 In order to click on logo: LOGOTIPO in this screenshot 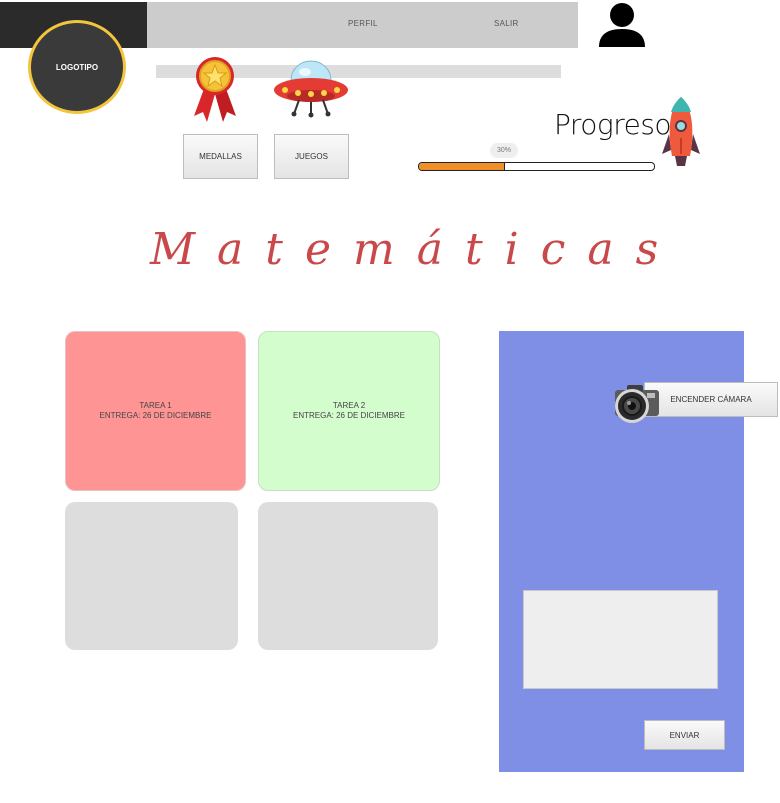, I will do `click(77, 67)`.